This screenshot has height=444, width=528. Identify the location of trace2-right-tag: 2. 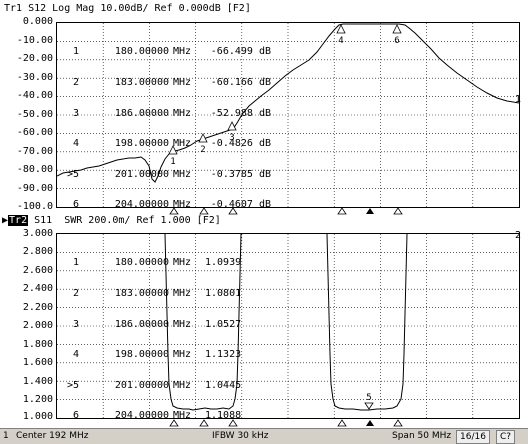
(518, 235).